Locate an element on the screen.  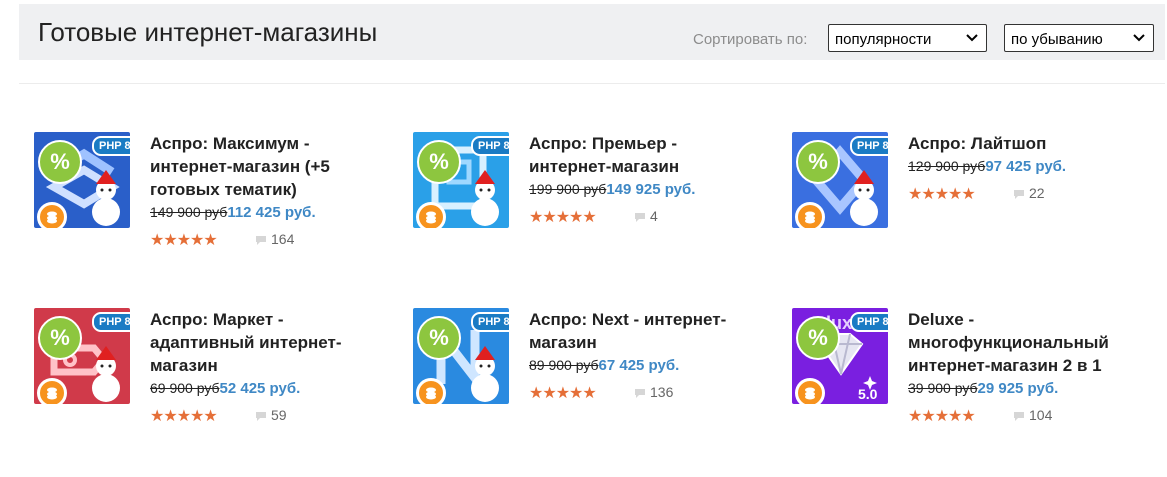
reviews-count: 164 is located at coordinates (274, 239).